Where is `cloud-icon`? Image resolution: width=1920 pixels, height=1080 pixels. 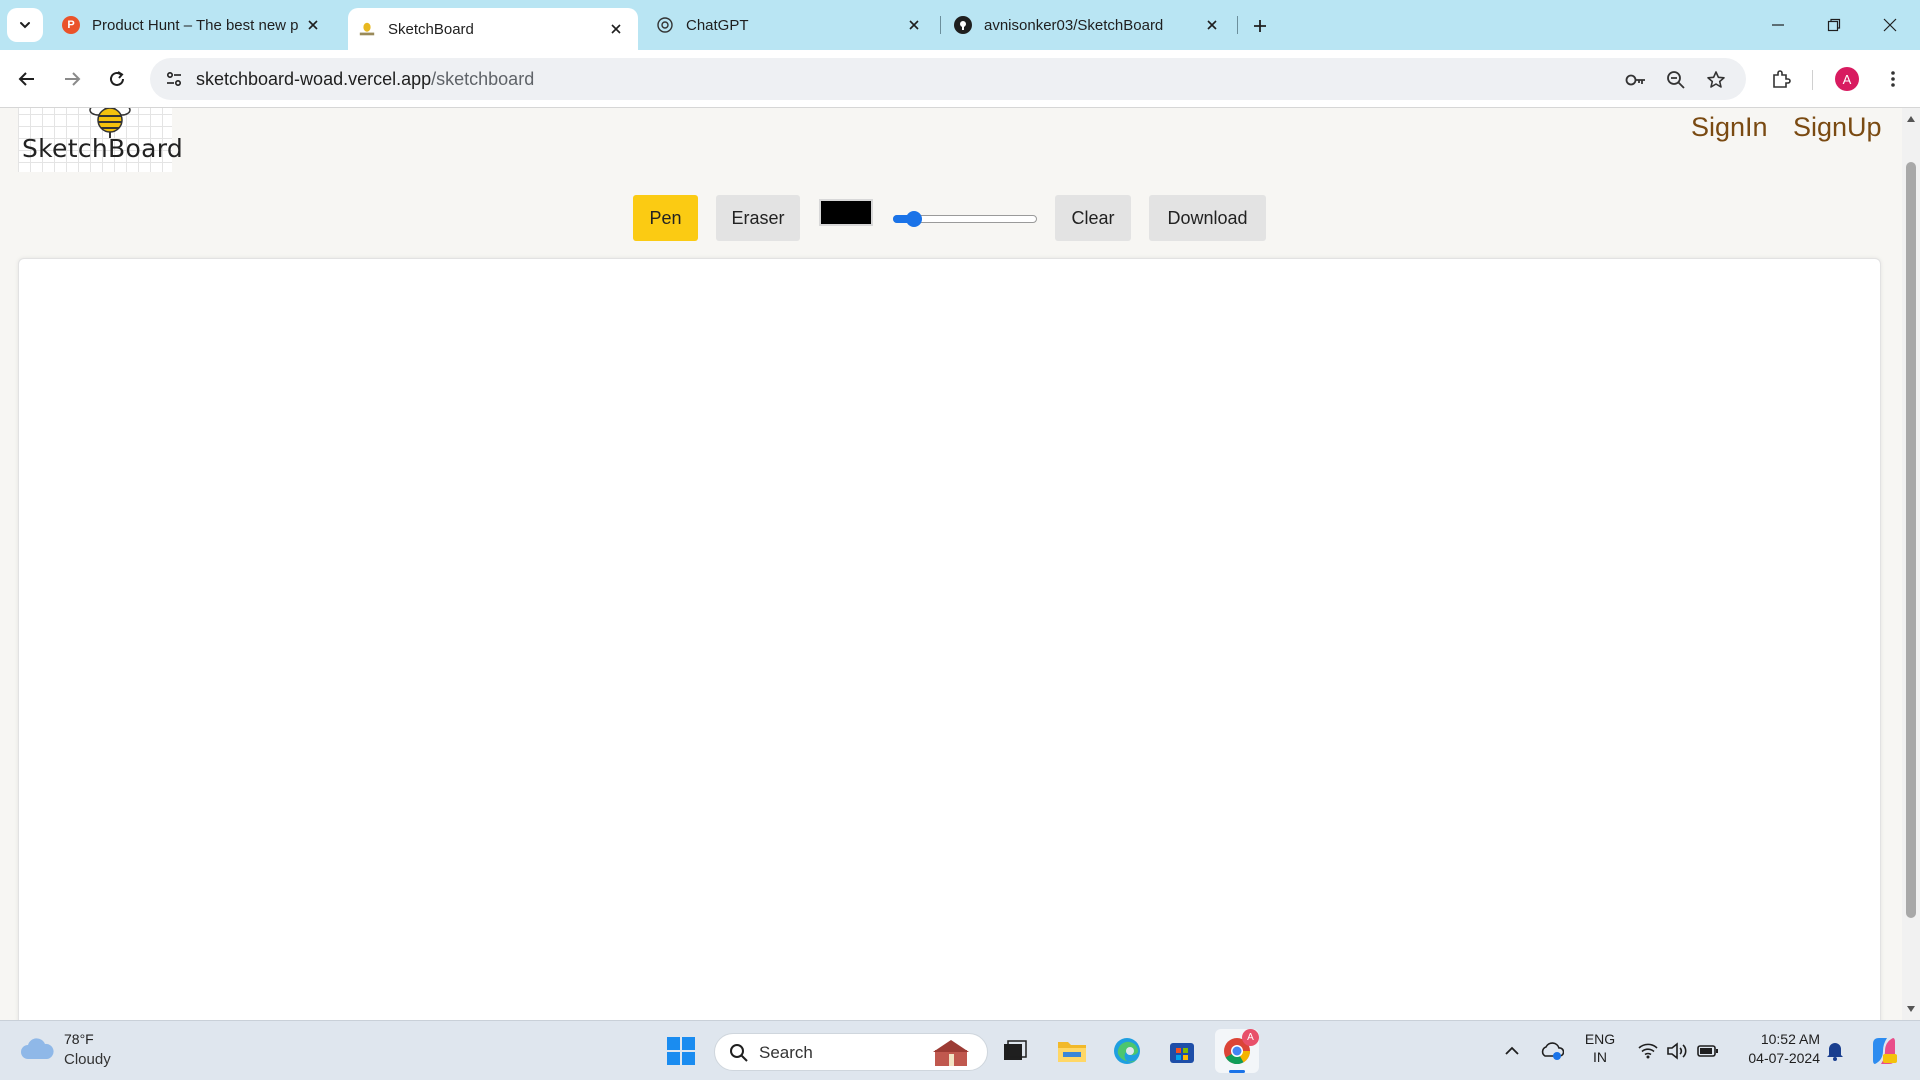
cloud-icon is located at coordinates (37, 1048).